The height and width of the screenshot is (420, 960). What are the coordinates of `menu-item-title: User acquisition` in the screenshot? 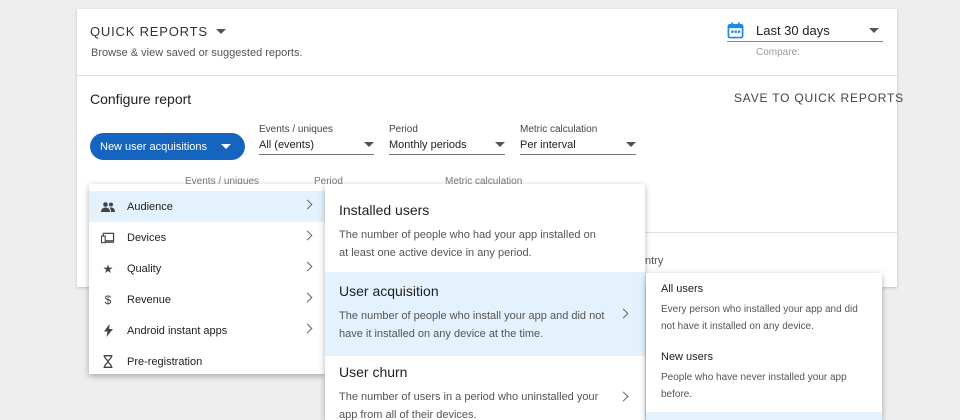 It's located at (389, 291).